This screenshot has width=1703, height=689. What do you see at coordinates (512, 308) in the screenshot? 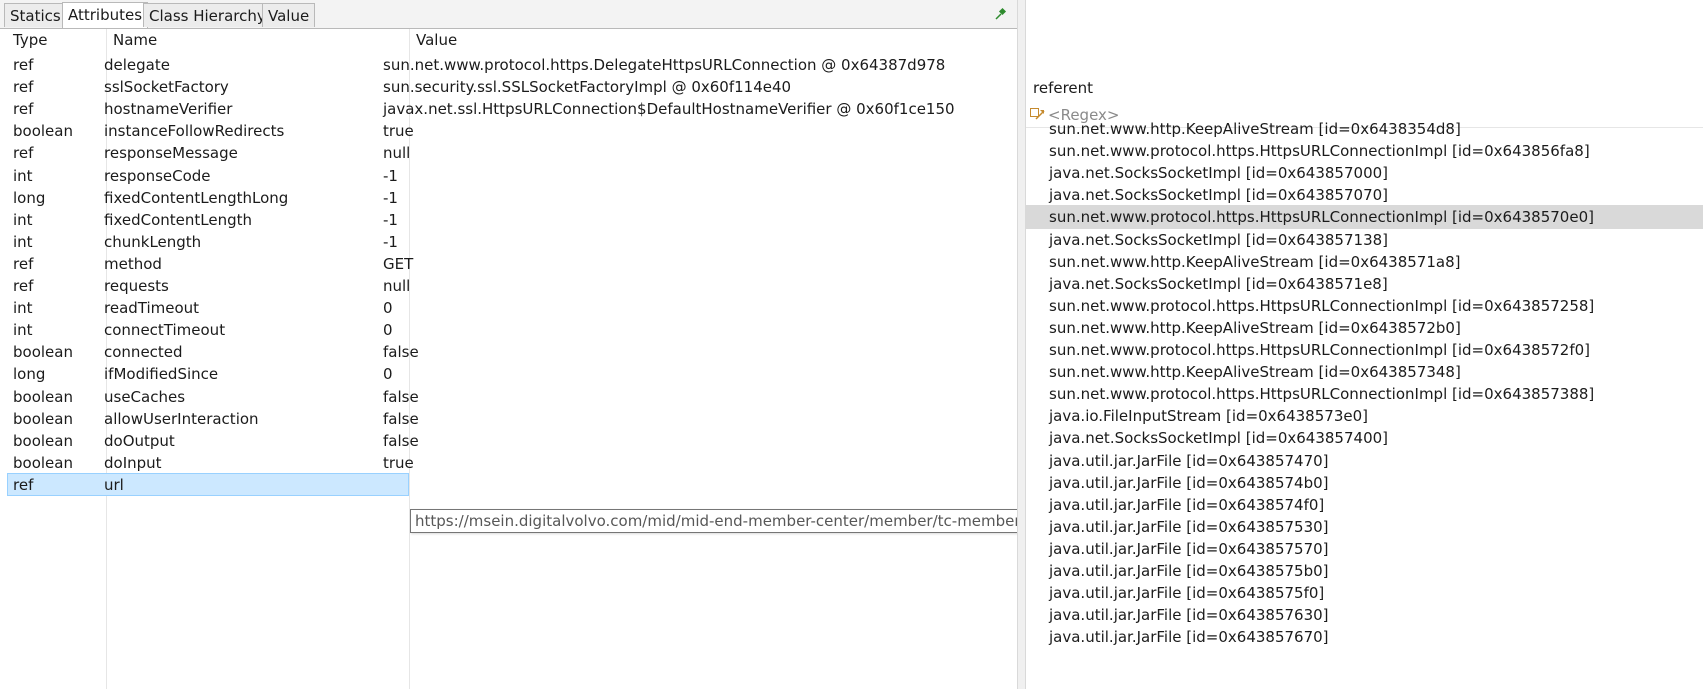
I see `table-row: int readTimeout 0` at bounding box center [512, 308].